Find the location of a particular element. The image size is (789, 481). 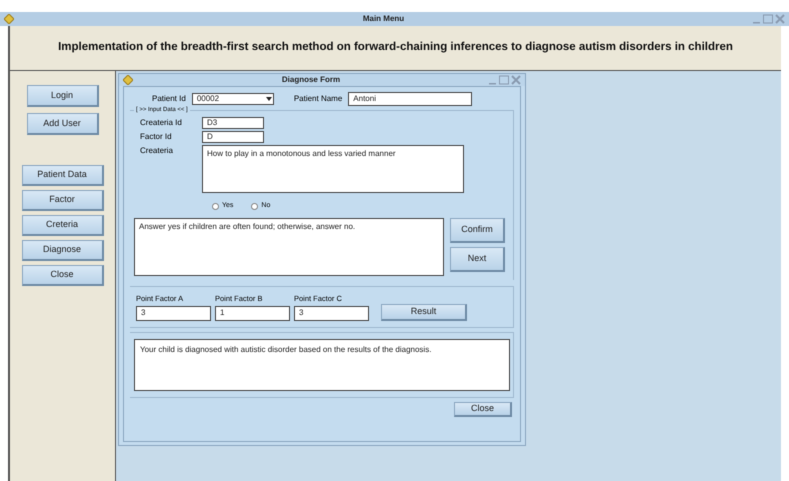

window-title: Main Menu is located at coordinates (383, 19).